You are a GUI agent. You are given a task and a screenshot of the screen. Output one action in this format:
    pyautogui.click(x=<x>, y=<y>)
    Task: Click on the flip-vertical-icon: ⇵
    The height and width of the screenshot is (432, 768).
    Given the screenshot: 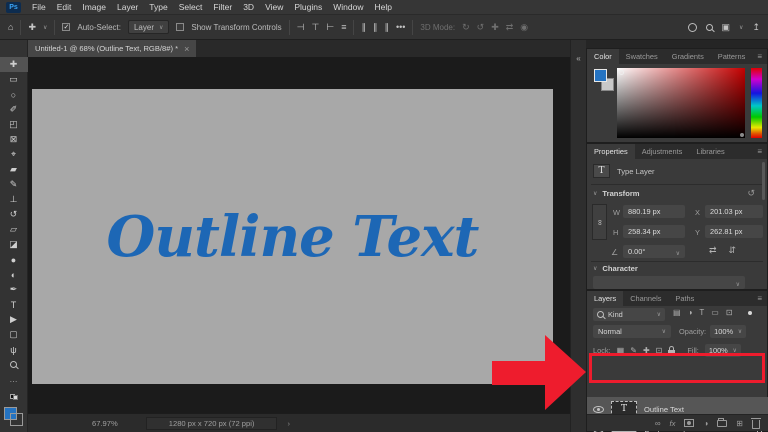 What is the action you would take?
    pyautogui.click(x=733, y=250)
    